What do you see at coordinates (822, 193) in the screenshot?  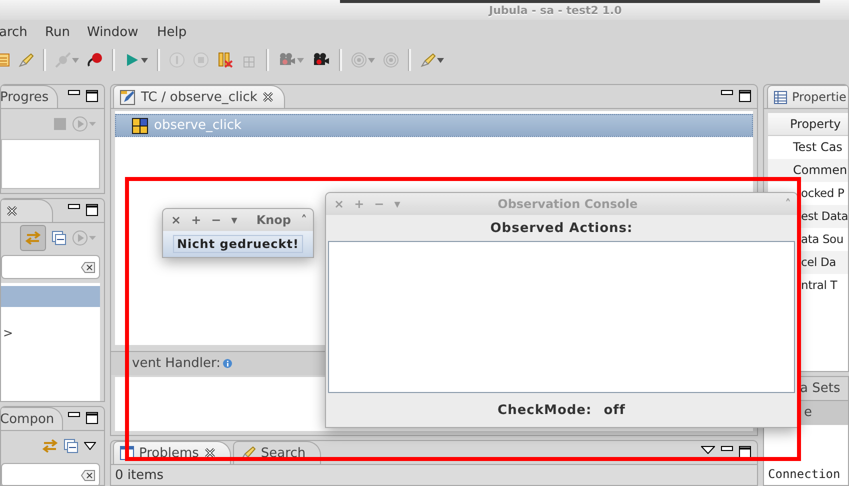 I see `table-cell: ocked P` at bounding box center [822, 193].